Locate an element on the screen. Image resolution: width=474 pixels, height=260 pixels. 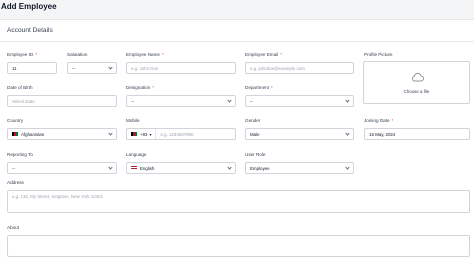
profile-picture-upload: Choose a file is located at coordinates (416, 82).